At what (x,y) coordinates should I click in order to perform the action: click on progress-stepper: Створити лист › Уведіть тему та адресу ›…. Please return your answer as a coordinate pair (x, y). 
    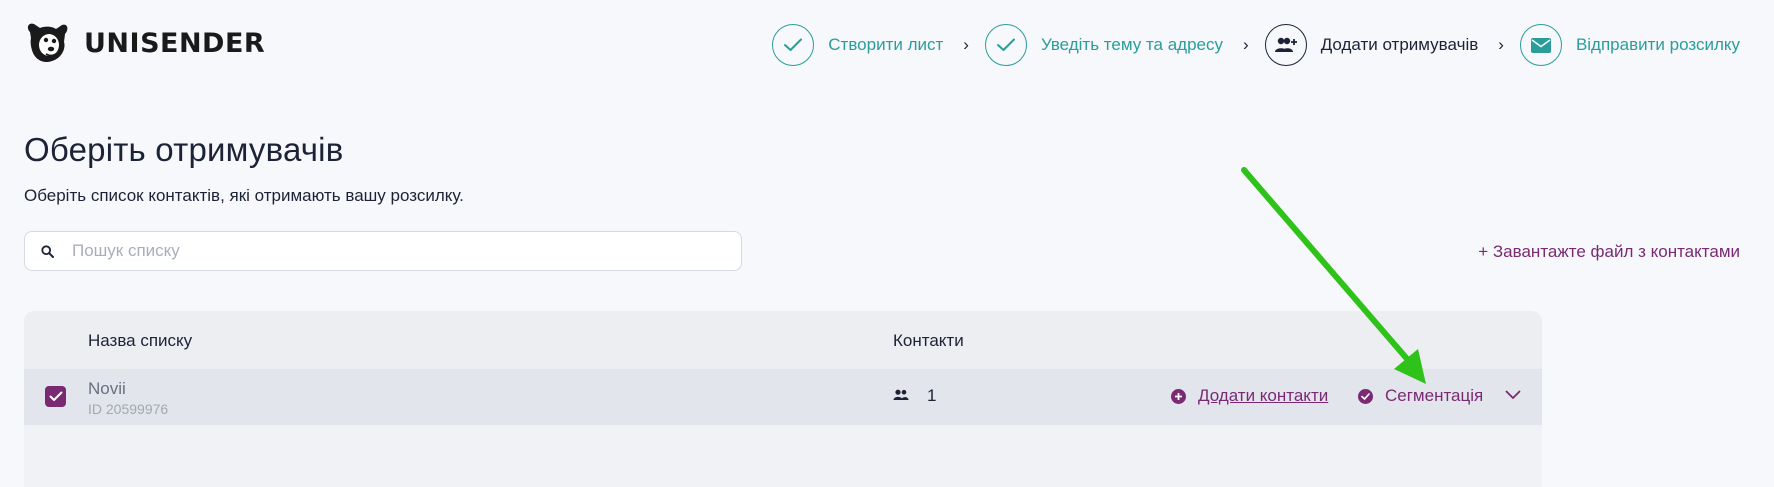
    Looking at the image, I should click on (1256, 45).